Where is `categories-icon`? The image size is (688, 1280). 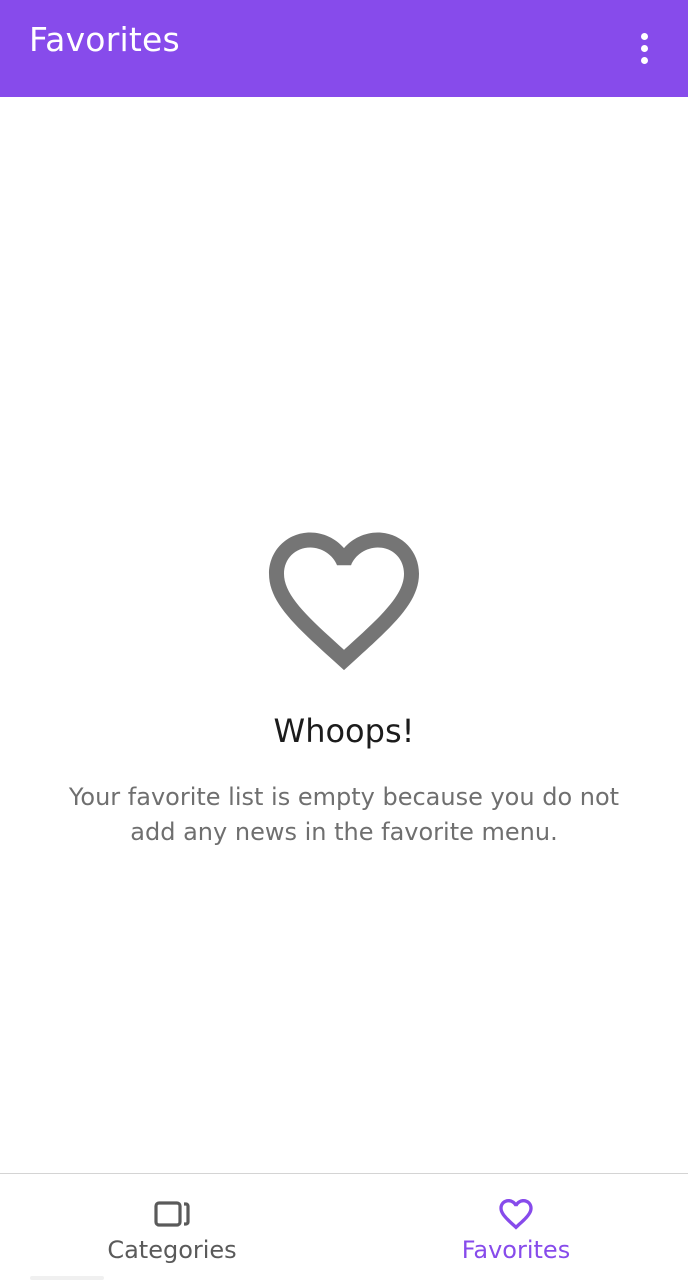 categories-icon is located at coordinates (172, 1214).